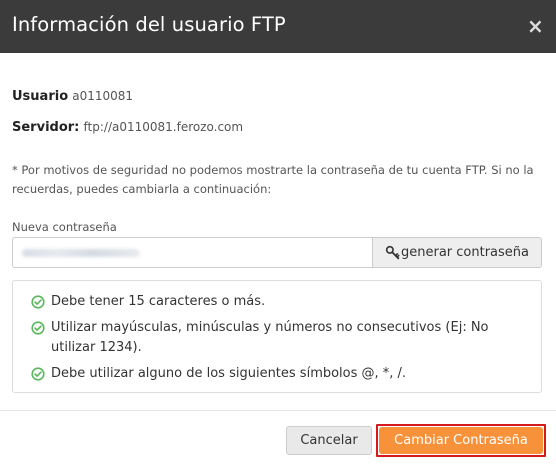 This screenshot has height=466, width=556. I want to click on modal-title: Información del usuario FTP, so click(149, 24).